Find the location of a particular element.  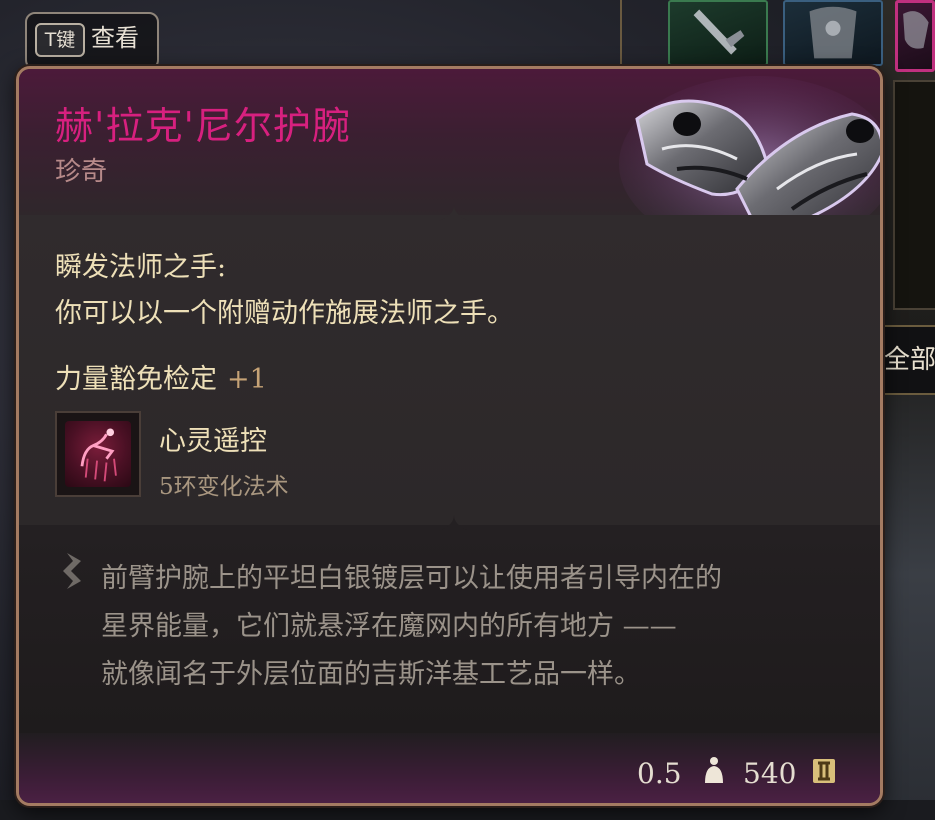

lore-line: 星界能量，它们就悬浮在魔网内的所有地方 —— is located at coordinates (389, 626).